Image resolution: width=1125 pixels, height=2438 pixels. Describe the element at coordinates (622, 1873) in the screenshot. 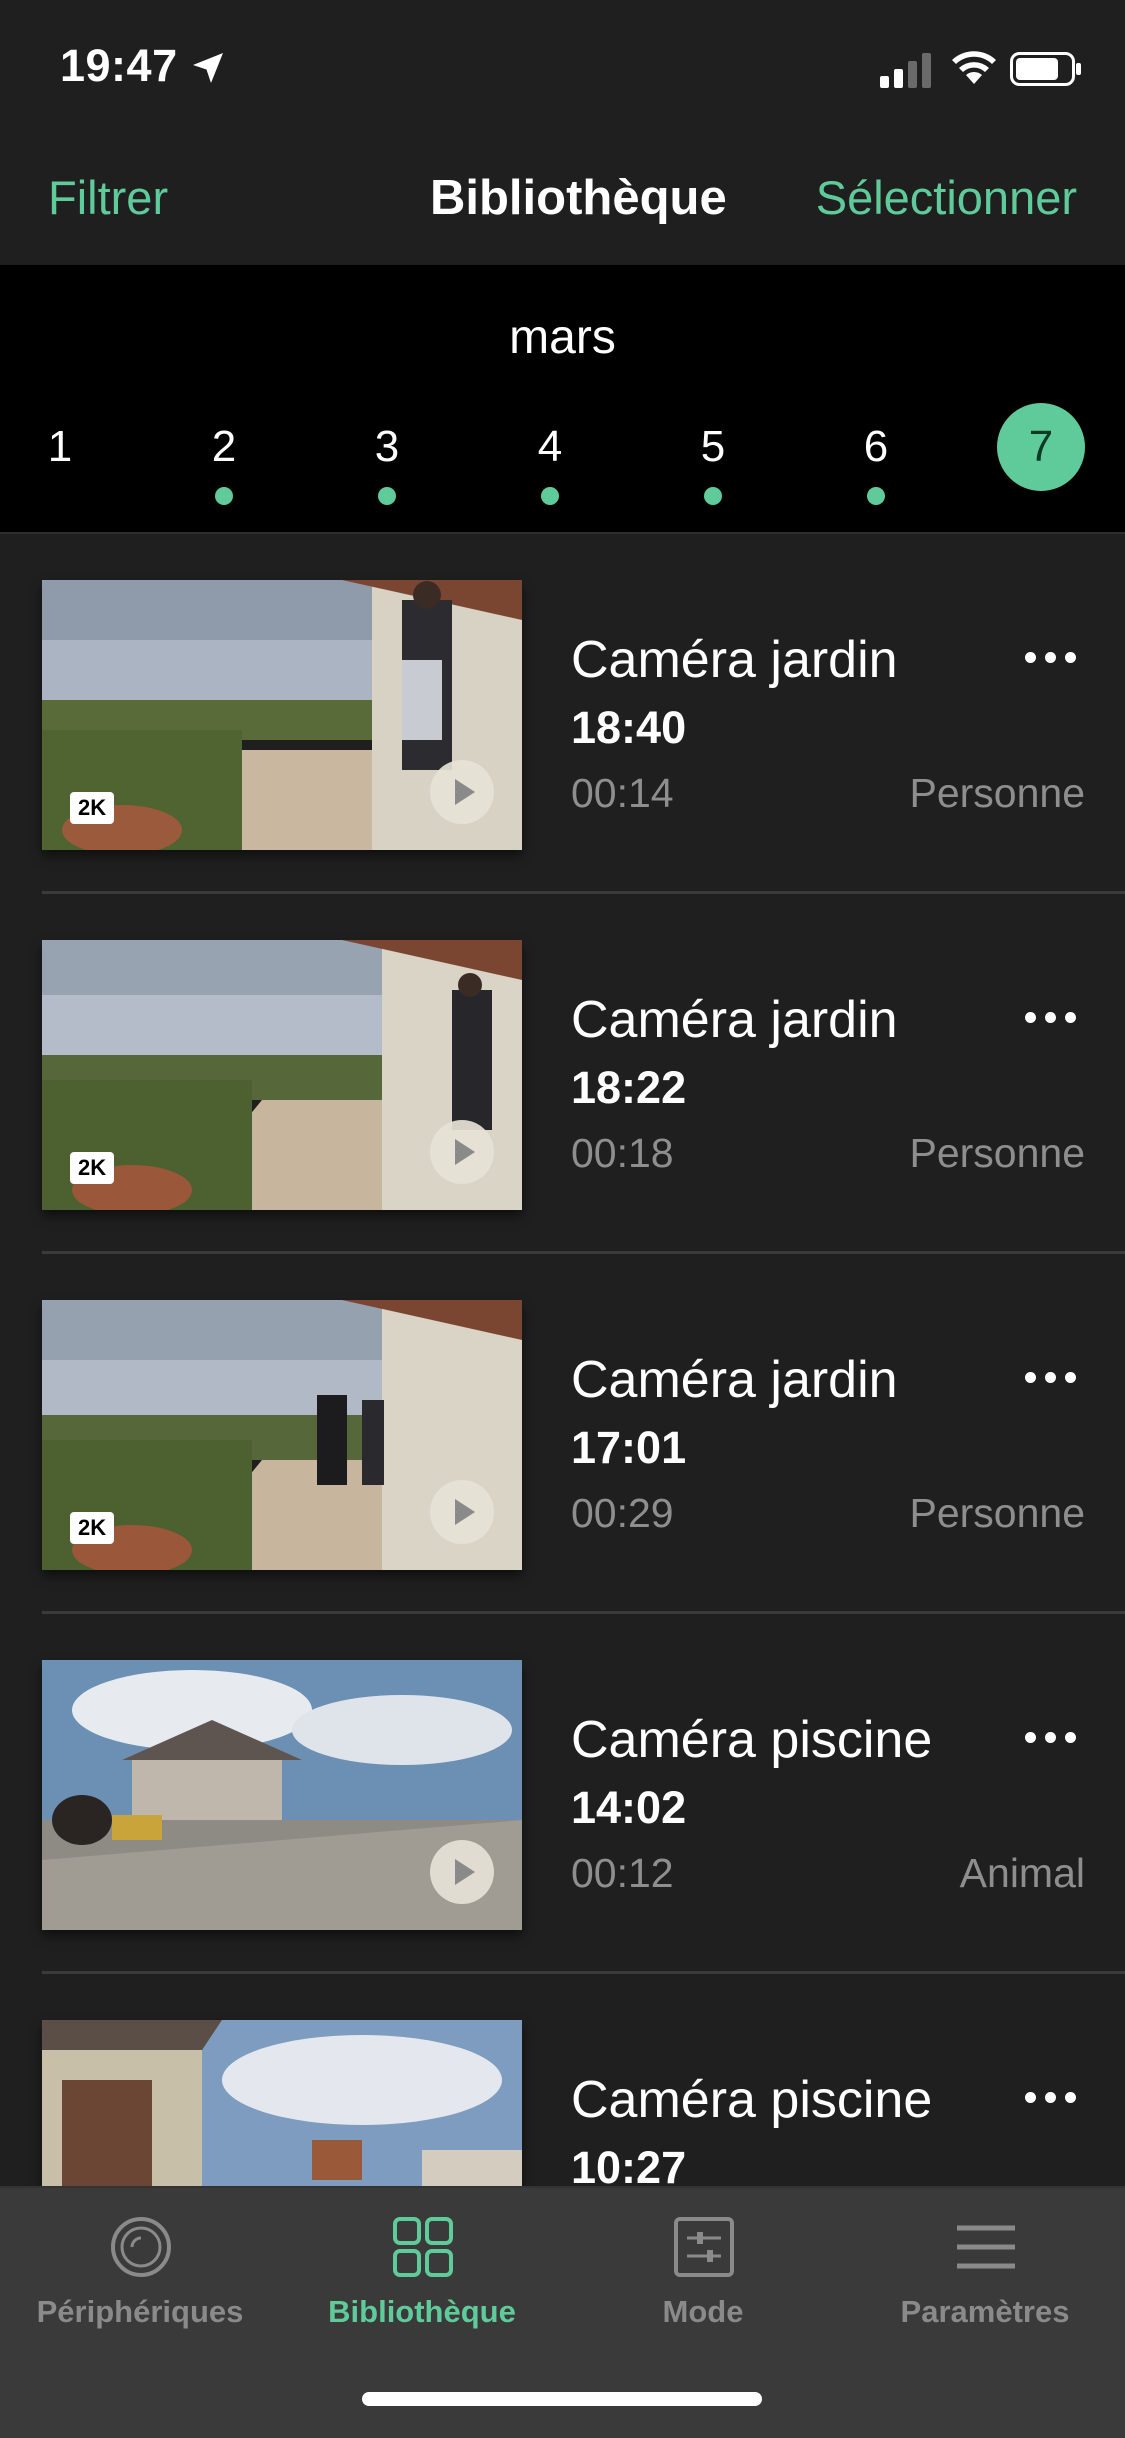

I see `recording-duration: 00:12` at that location.